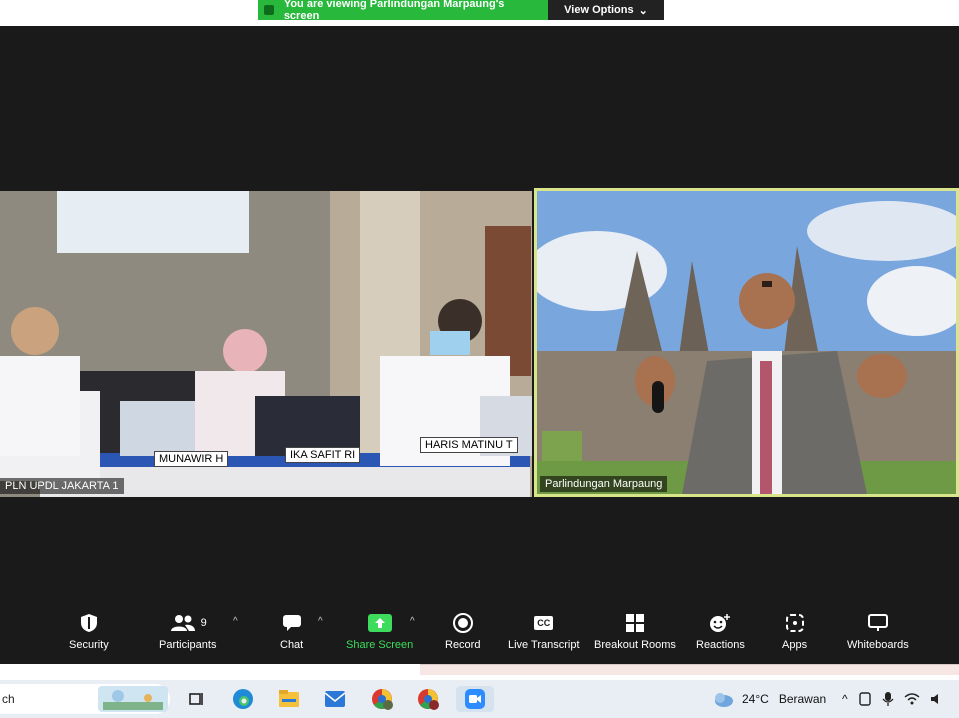  Describe the element at coordinates (795, 645) in the screenshot. I see `apps-label: Apps` at that location.